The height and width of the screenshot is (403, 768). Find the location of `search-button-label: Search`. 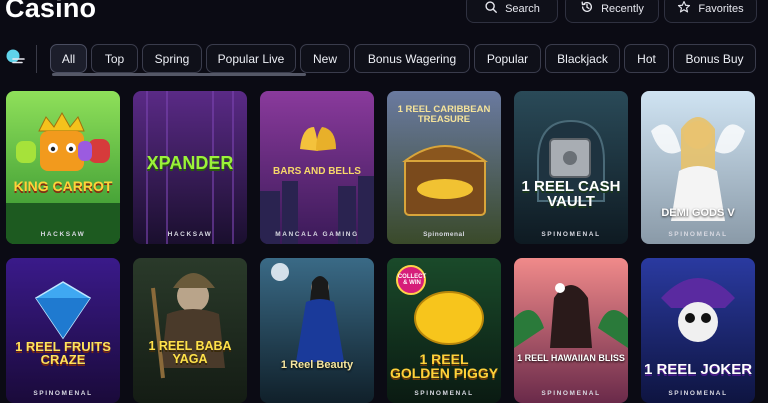

search-button-label: Search is located at coordinates (522, 8).